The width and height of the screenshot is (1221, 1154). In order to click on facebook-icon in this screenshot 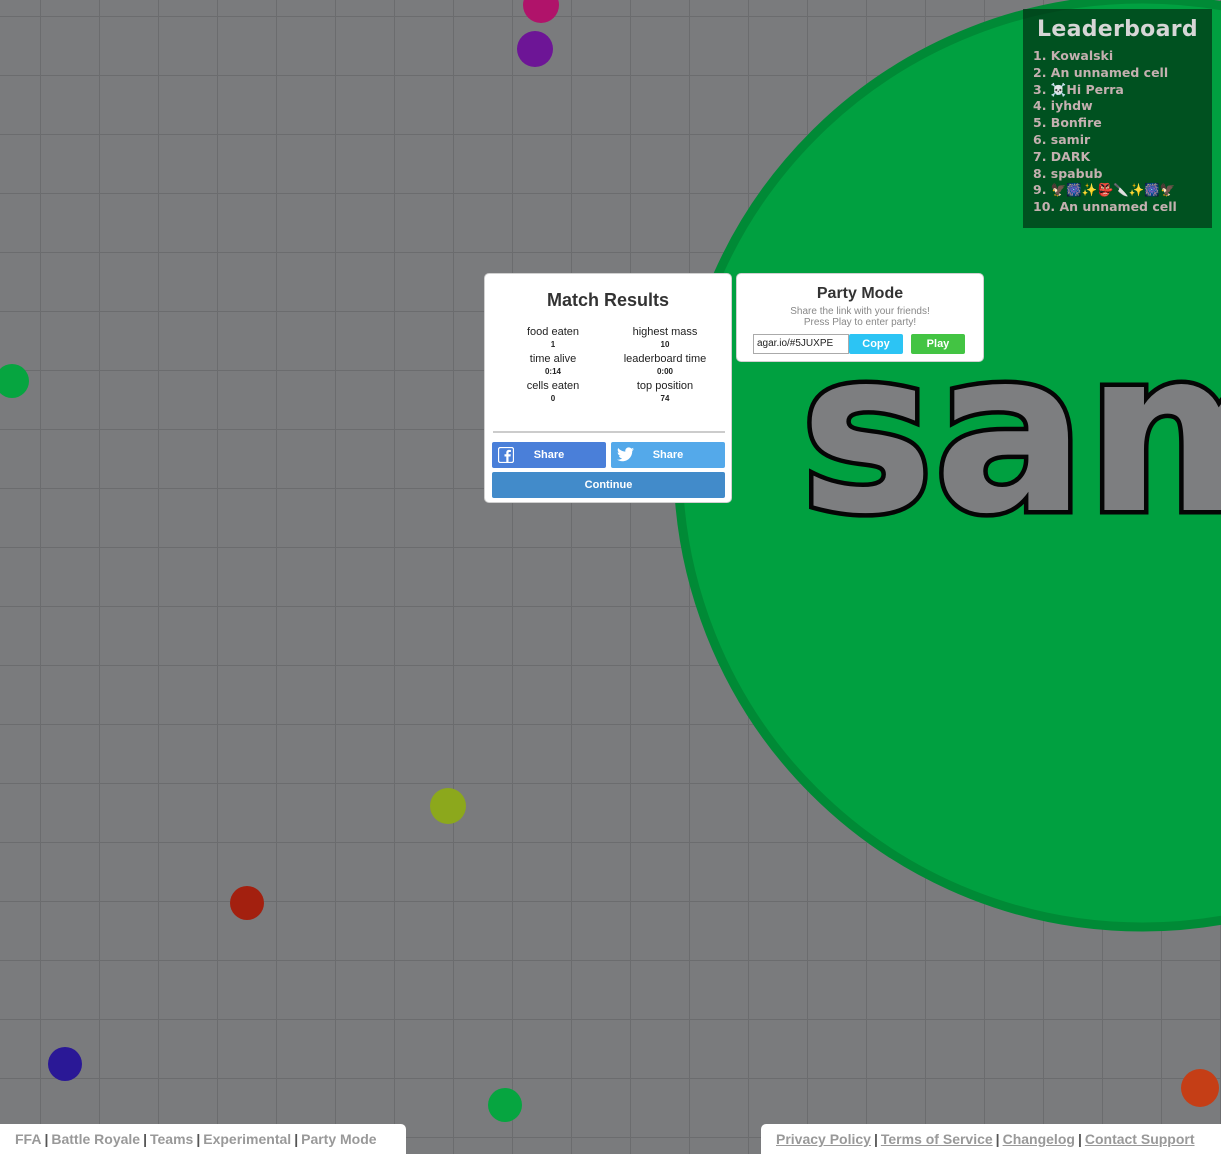, I will do `click(506, 455)`.